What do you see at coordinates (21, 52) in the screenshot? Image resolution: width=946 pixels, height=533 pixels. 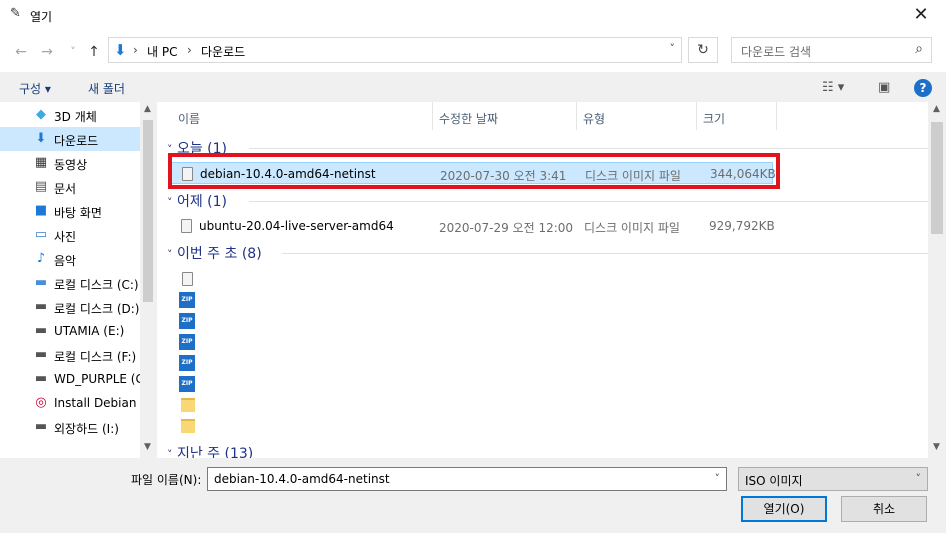 I see `back-button: ←` at bounding box center [21, 52].